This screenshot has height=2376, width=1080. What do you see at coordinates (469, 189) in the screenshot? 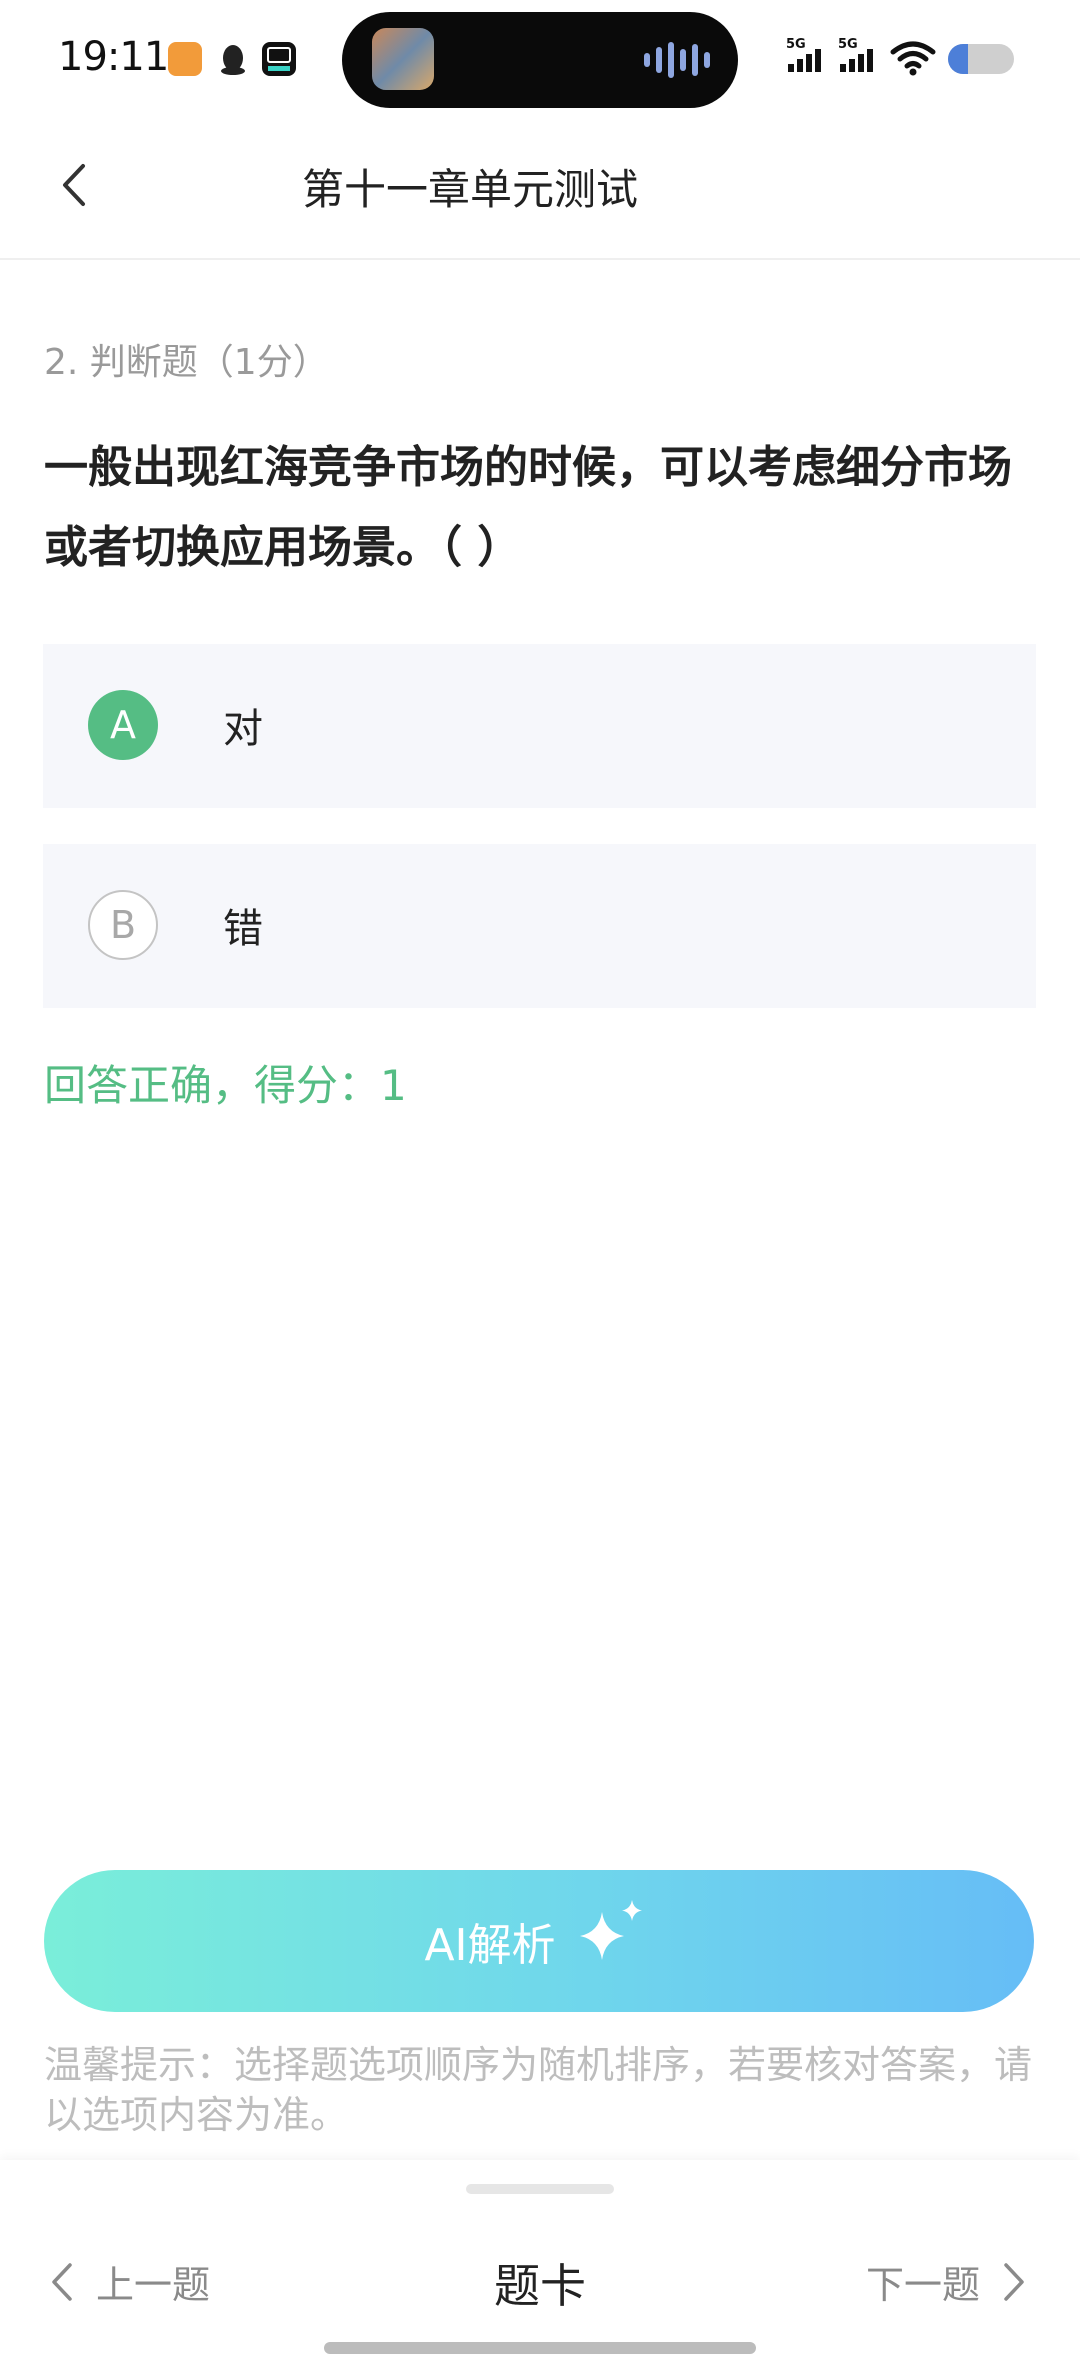
I see `page-title: 第十一章单元测试` at bounding box center [469, 189].